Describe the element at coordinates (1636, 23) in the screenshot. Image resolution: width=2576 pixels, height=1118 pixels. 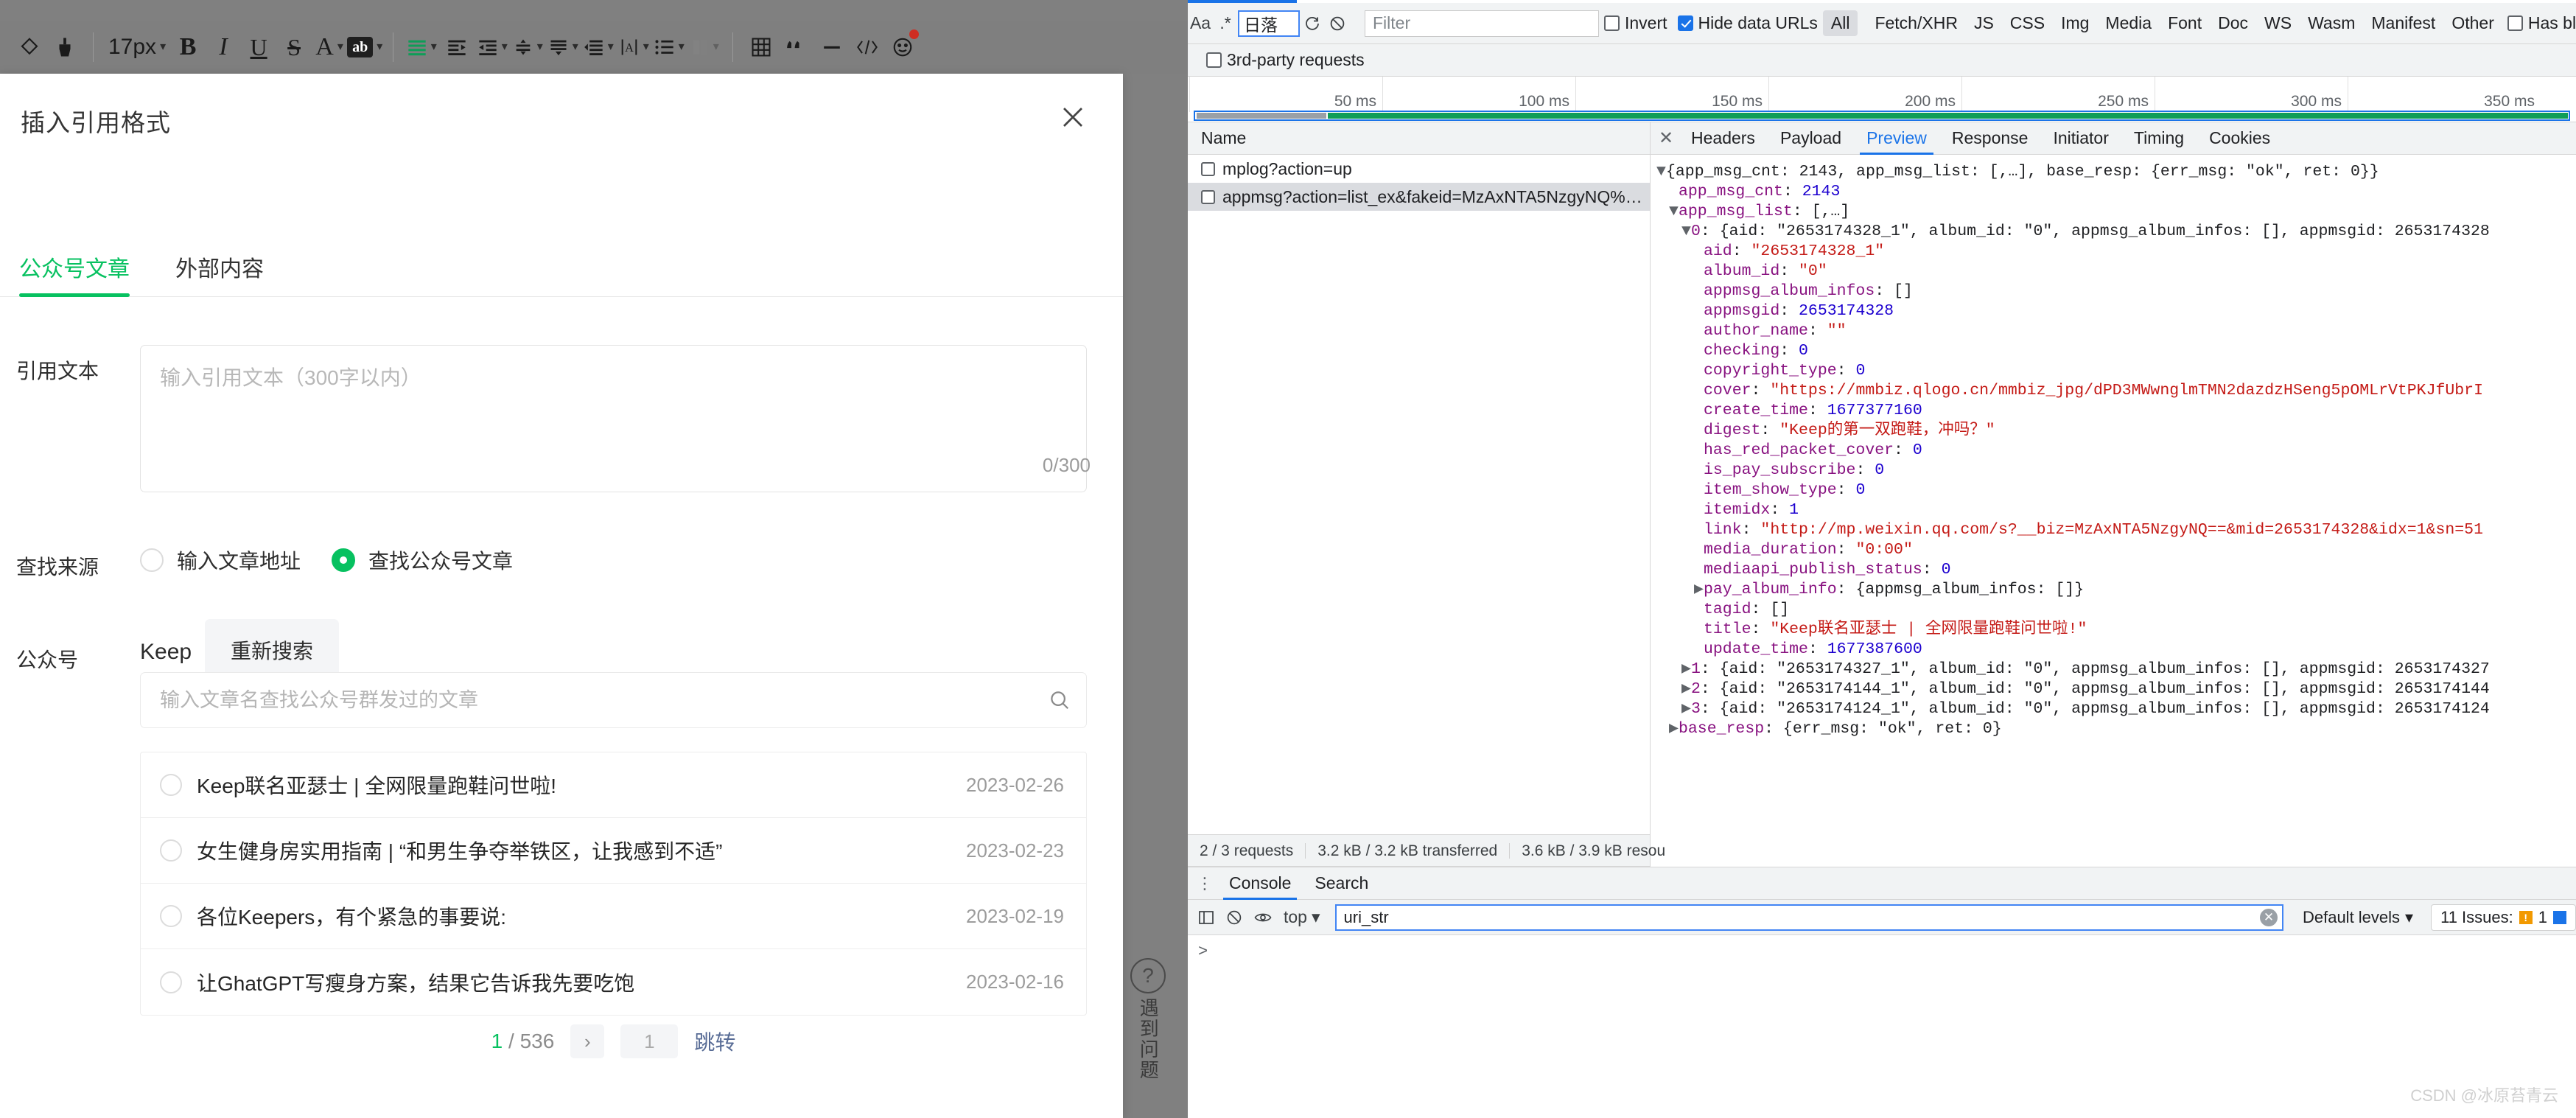
I see `invert-checkbox: Invert` at that location.